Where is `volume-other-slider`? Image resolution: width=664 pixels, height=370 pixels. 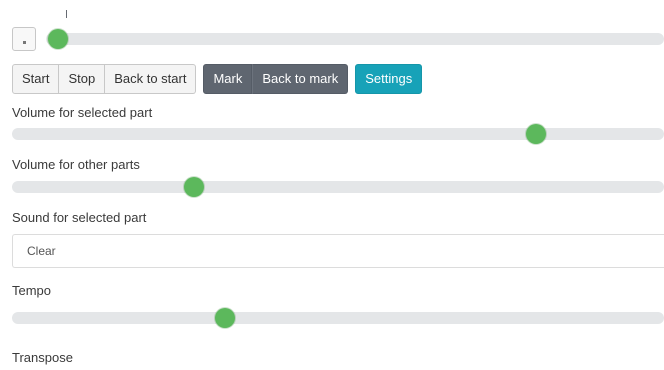
volume-other-slider is located at coordinates (338, 187).